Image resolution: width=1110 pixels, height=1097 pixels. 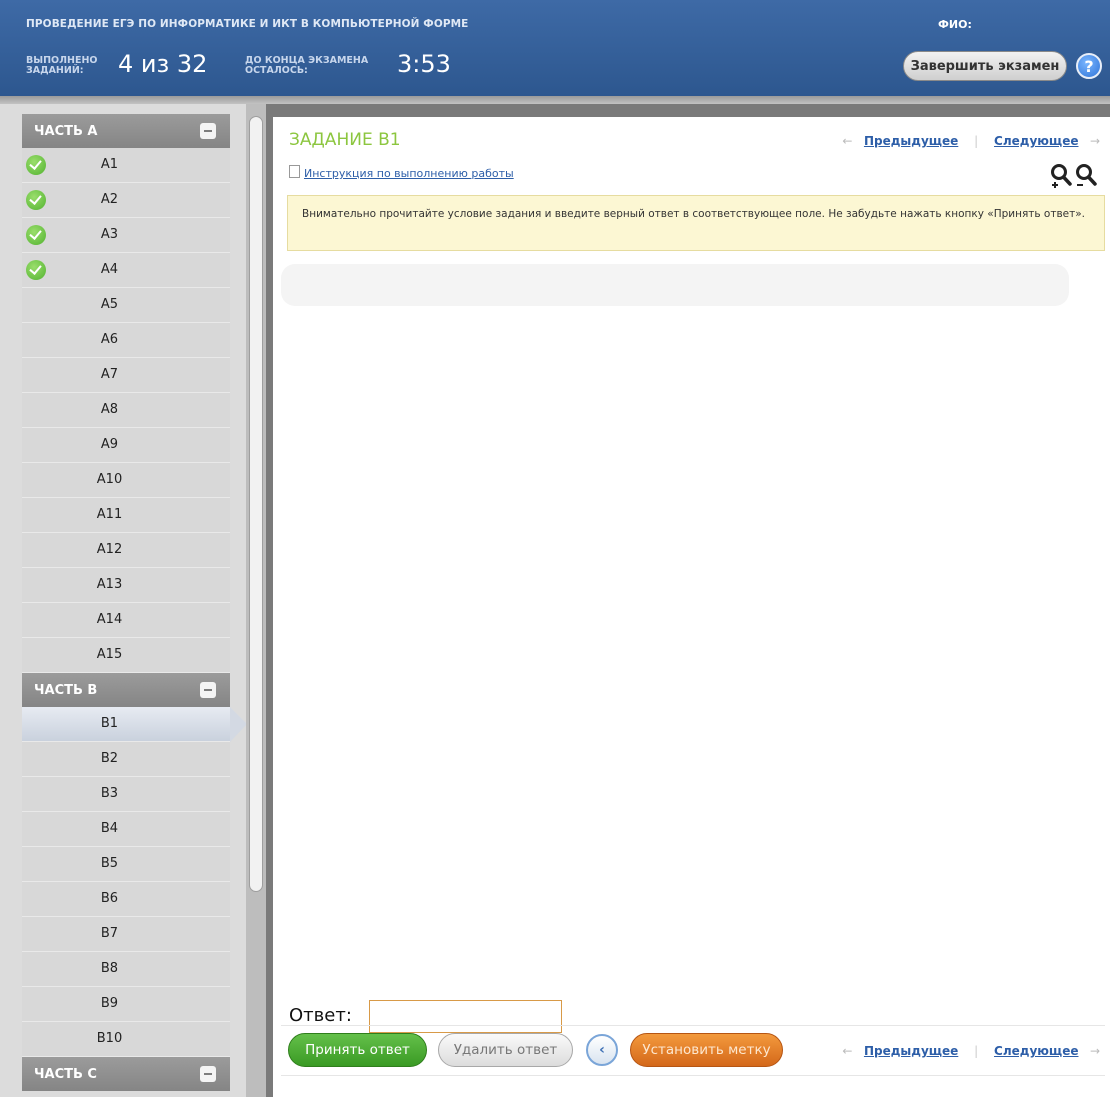 What do you see at coordinates (109, 234) in the screenshot?
I see `task-item-label: A3` at bounding box center [109, 234].